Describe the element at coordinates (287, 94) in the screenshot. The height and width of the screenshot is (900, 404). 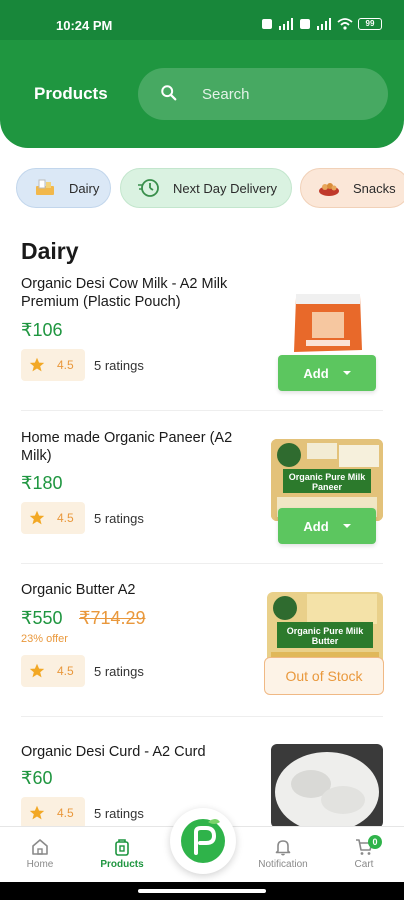
I see `search-input` at that location.